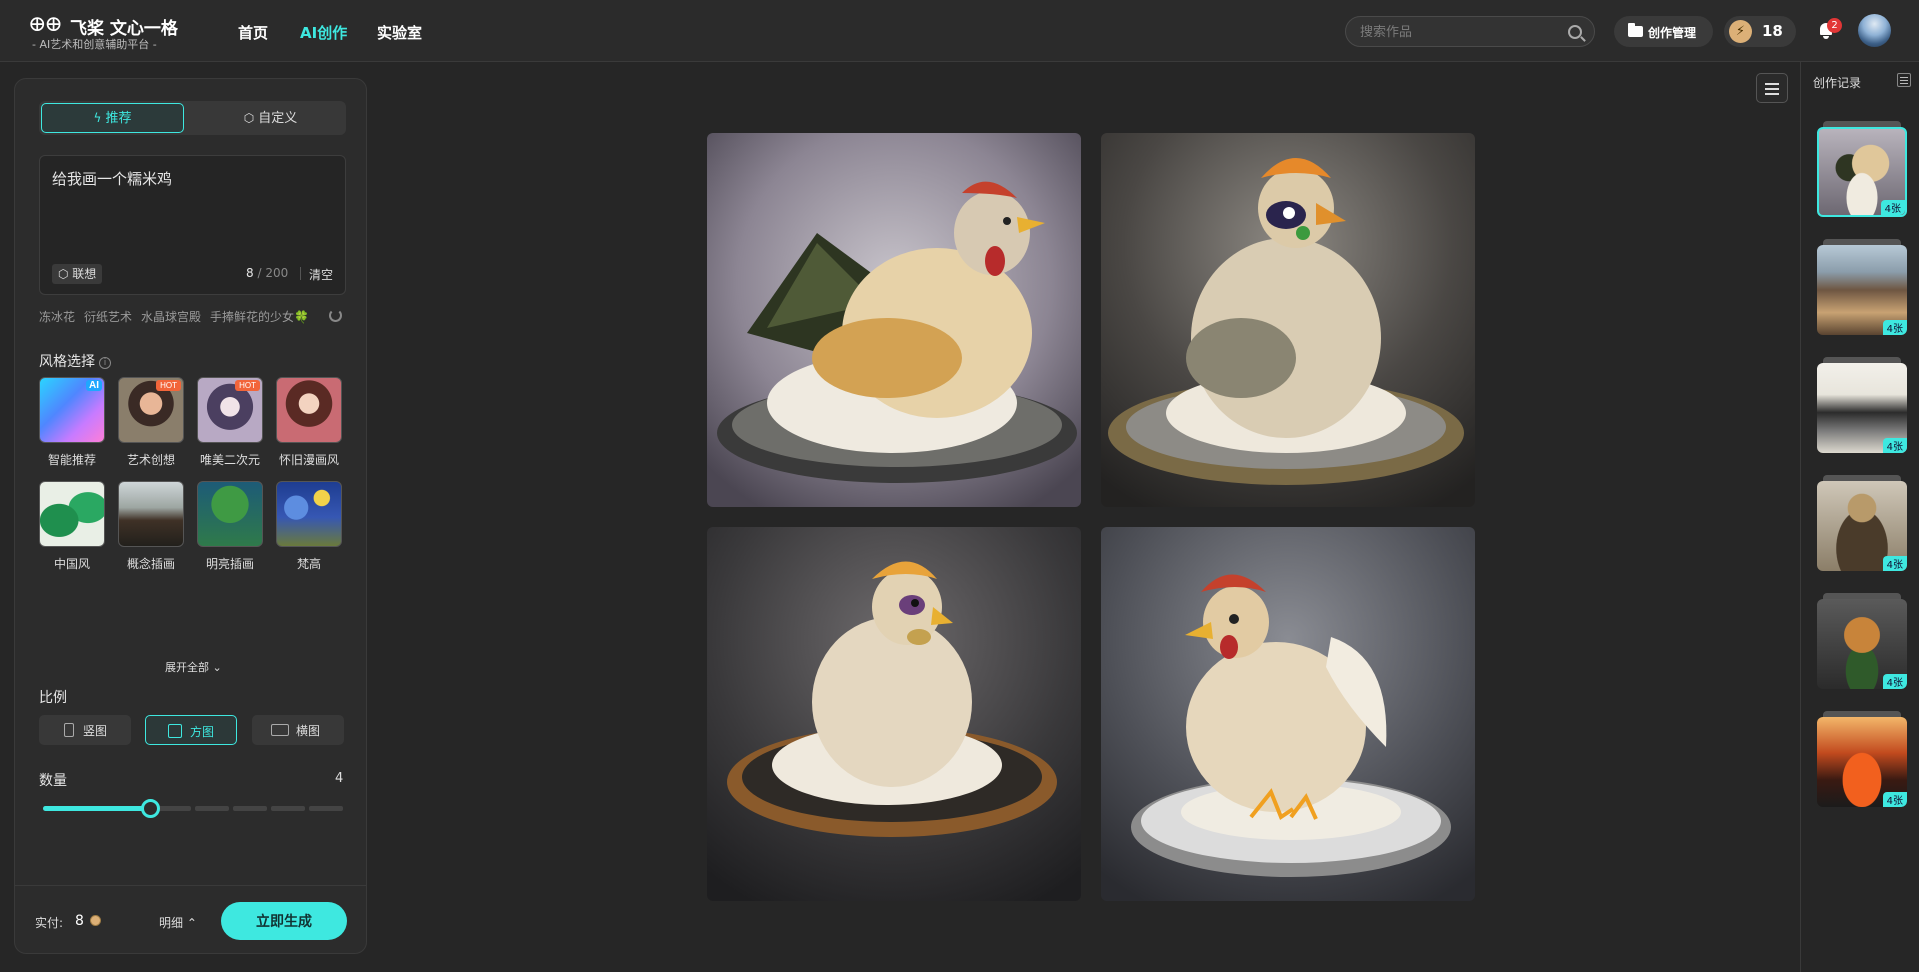 This screenshot has height=972, width=1919. I want to click on style-name: 明亮插画, so click(229, 564).